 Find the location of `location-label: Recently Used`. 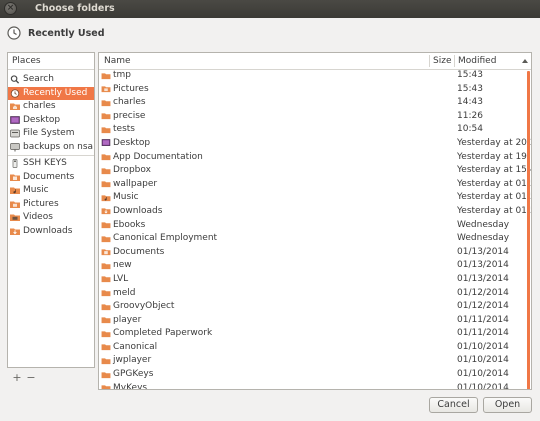

location-label: Recently Used is located at coordinates (66, 33).